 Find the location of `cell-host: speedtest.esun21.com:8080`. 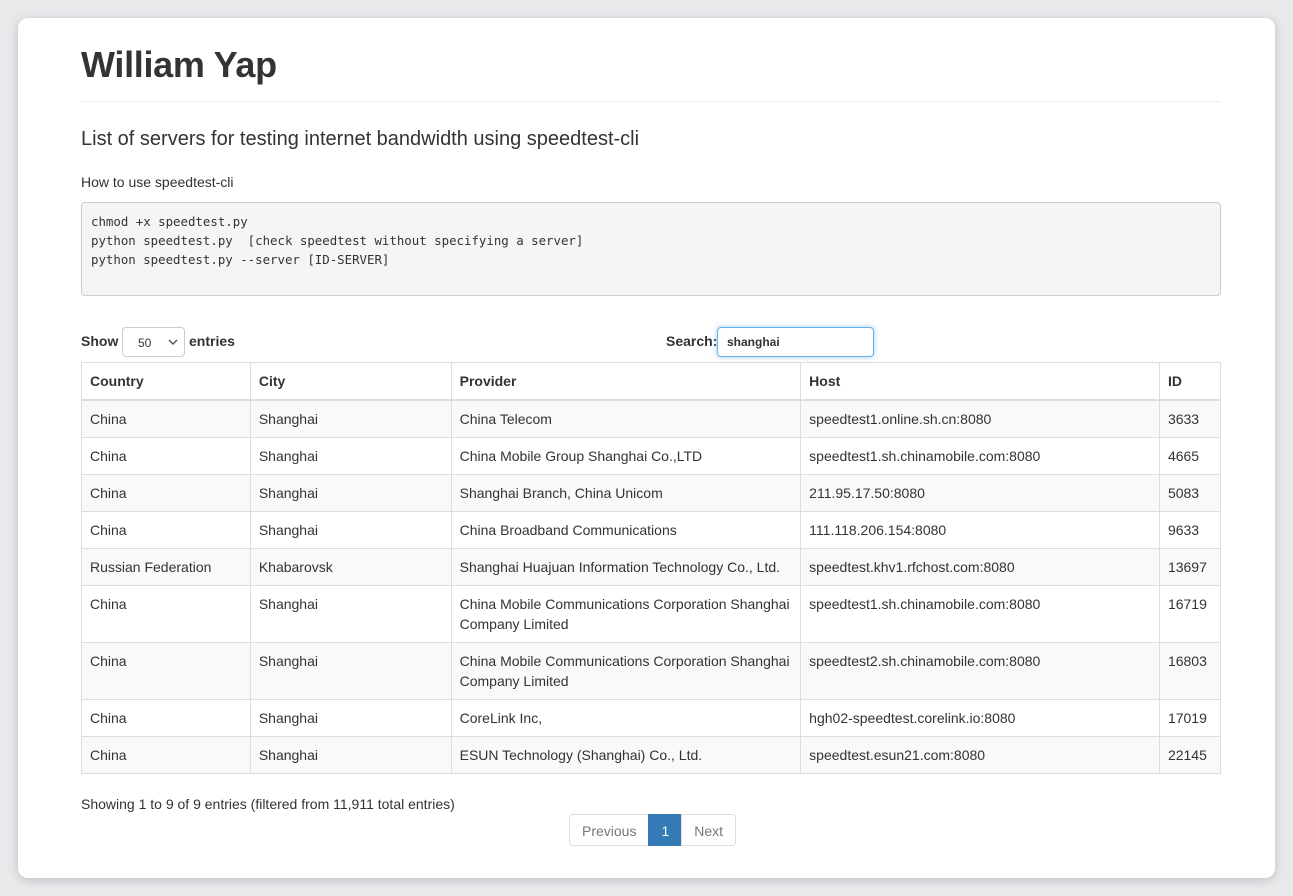

cell-host: speedtest.esun21.com:8080 is located at coordinates (980, 755).